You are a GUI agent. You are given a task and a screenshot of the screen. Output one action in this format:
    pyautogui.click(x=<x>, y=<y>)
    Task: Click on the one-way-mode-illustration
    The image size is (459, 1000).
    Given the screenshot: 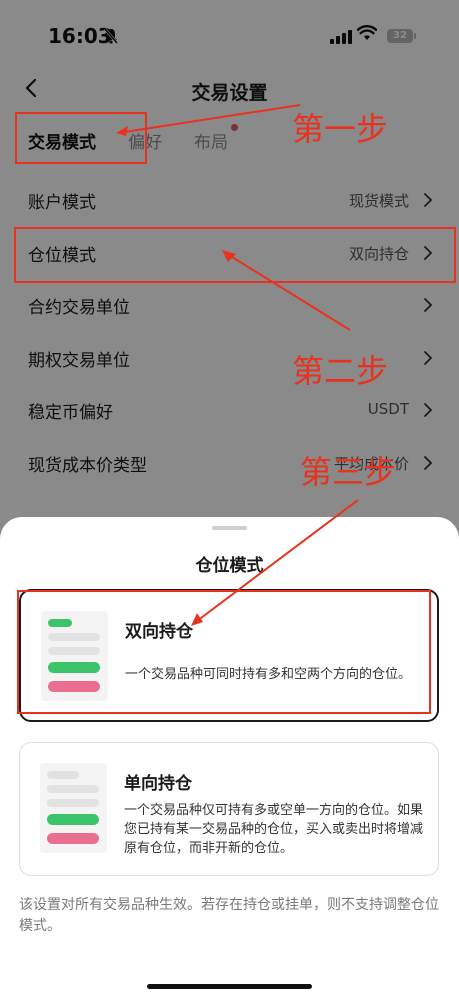 What is the action you would take?
    pyautogui.click(x=73, y=808)
    